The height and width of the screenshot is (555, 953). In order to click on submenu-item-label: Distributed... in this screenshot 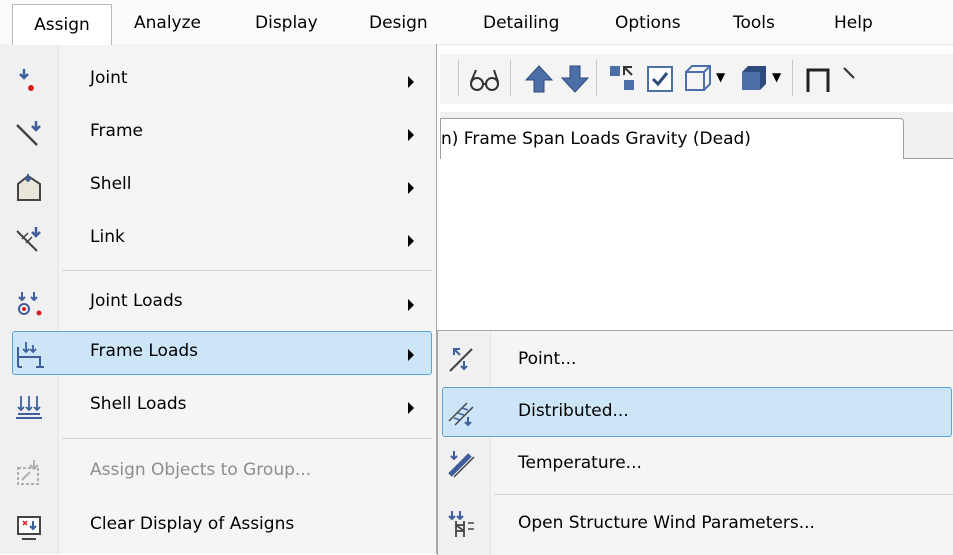, I will do `click(573, 411)`.